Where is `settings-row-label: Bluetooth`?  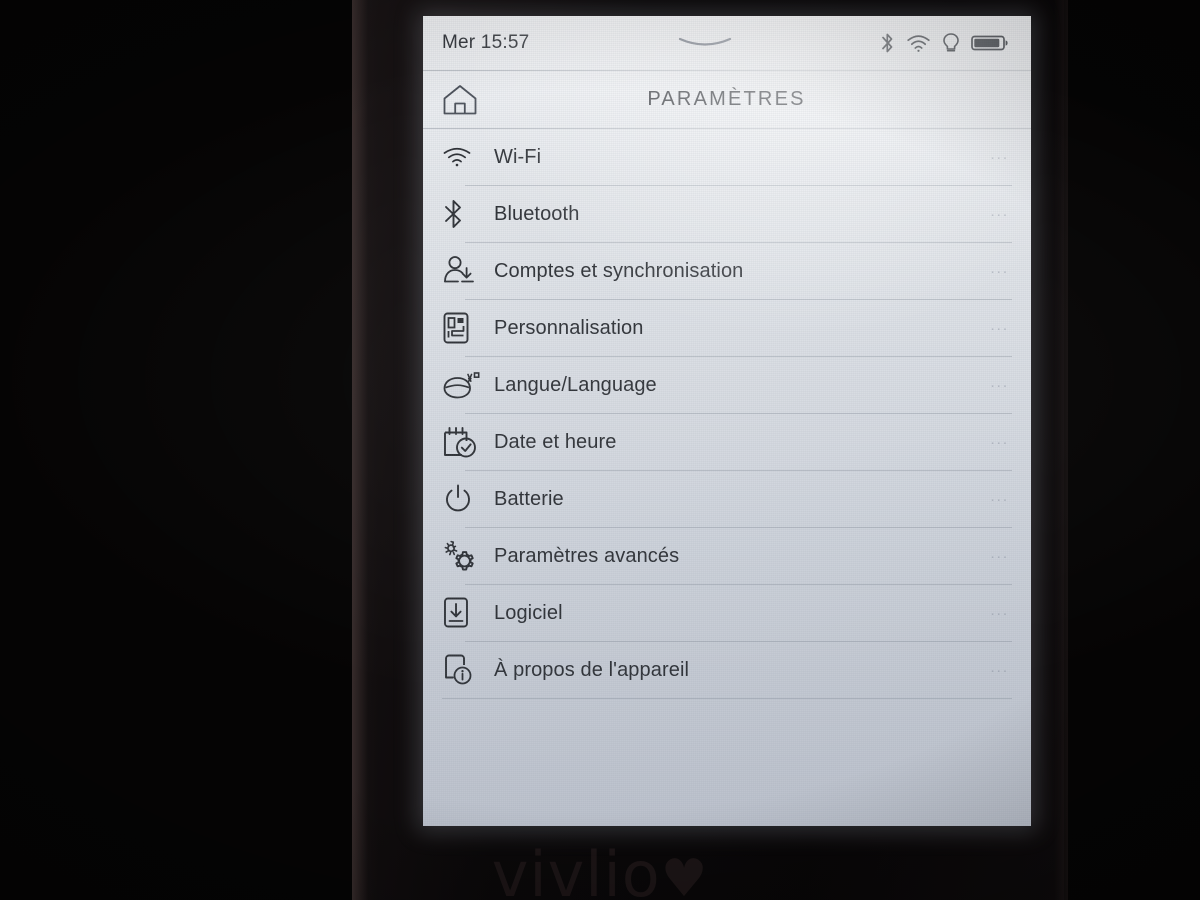
settings-row-label: Bluetooth is located at coordinates (537, 213).